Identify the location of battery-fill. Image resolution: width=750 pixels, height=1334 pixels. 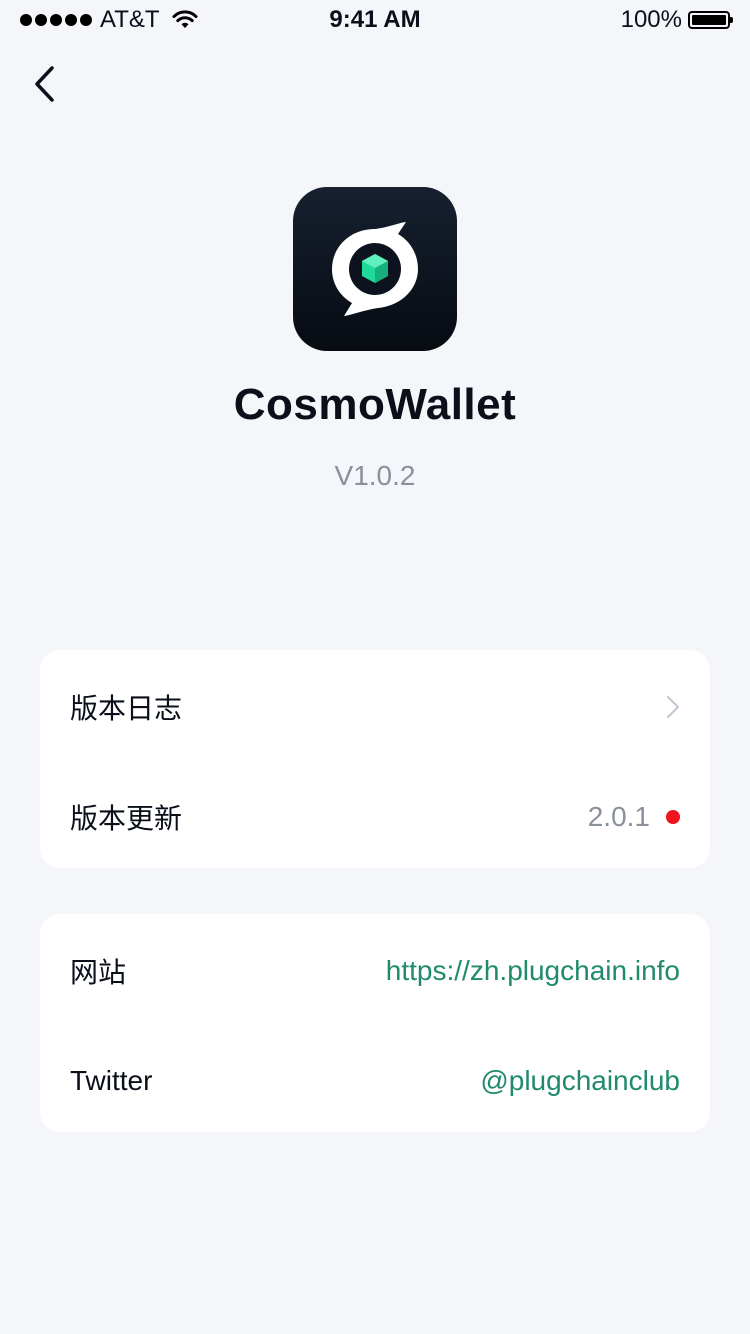
(709, 20).